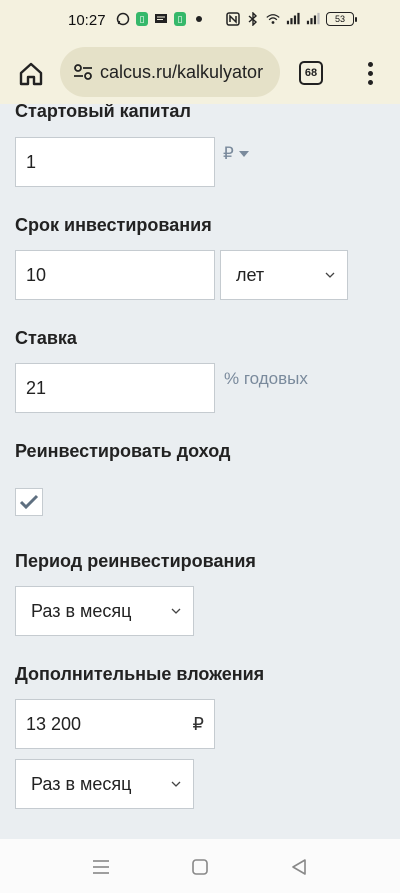  I want to click on app-notification-icon-2: ▯, so click(180, 19).